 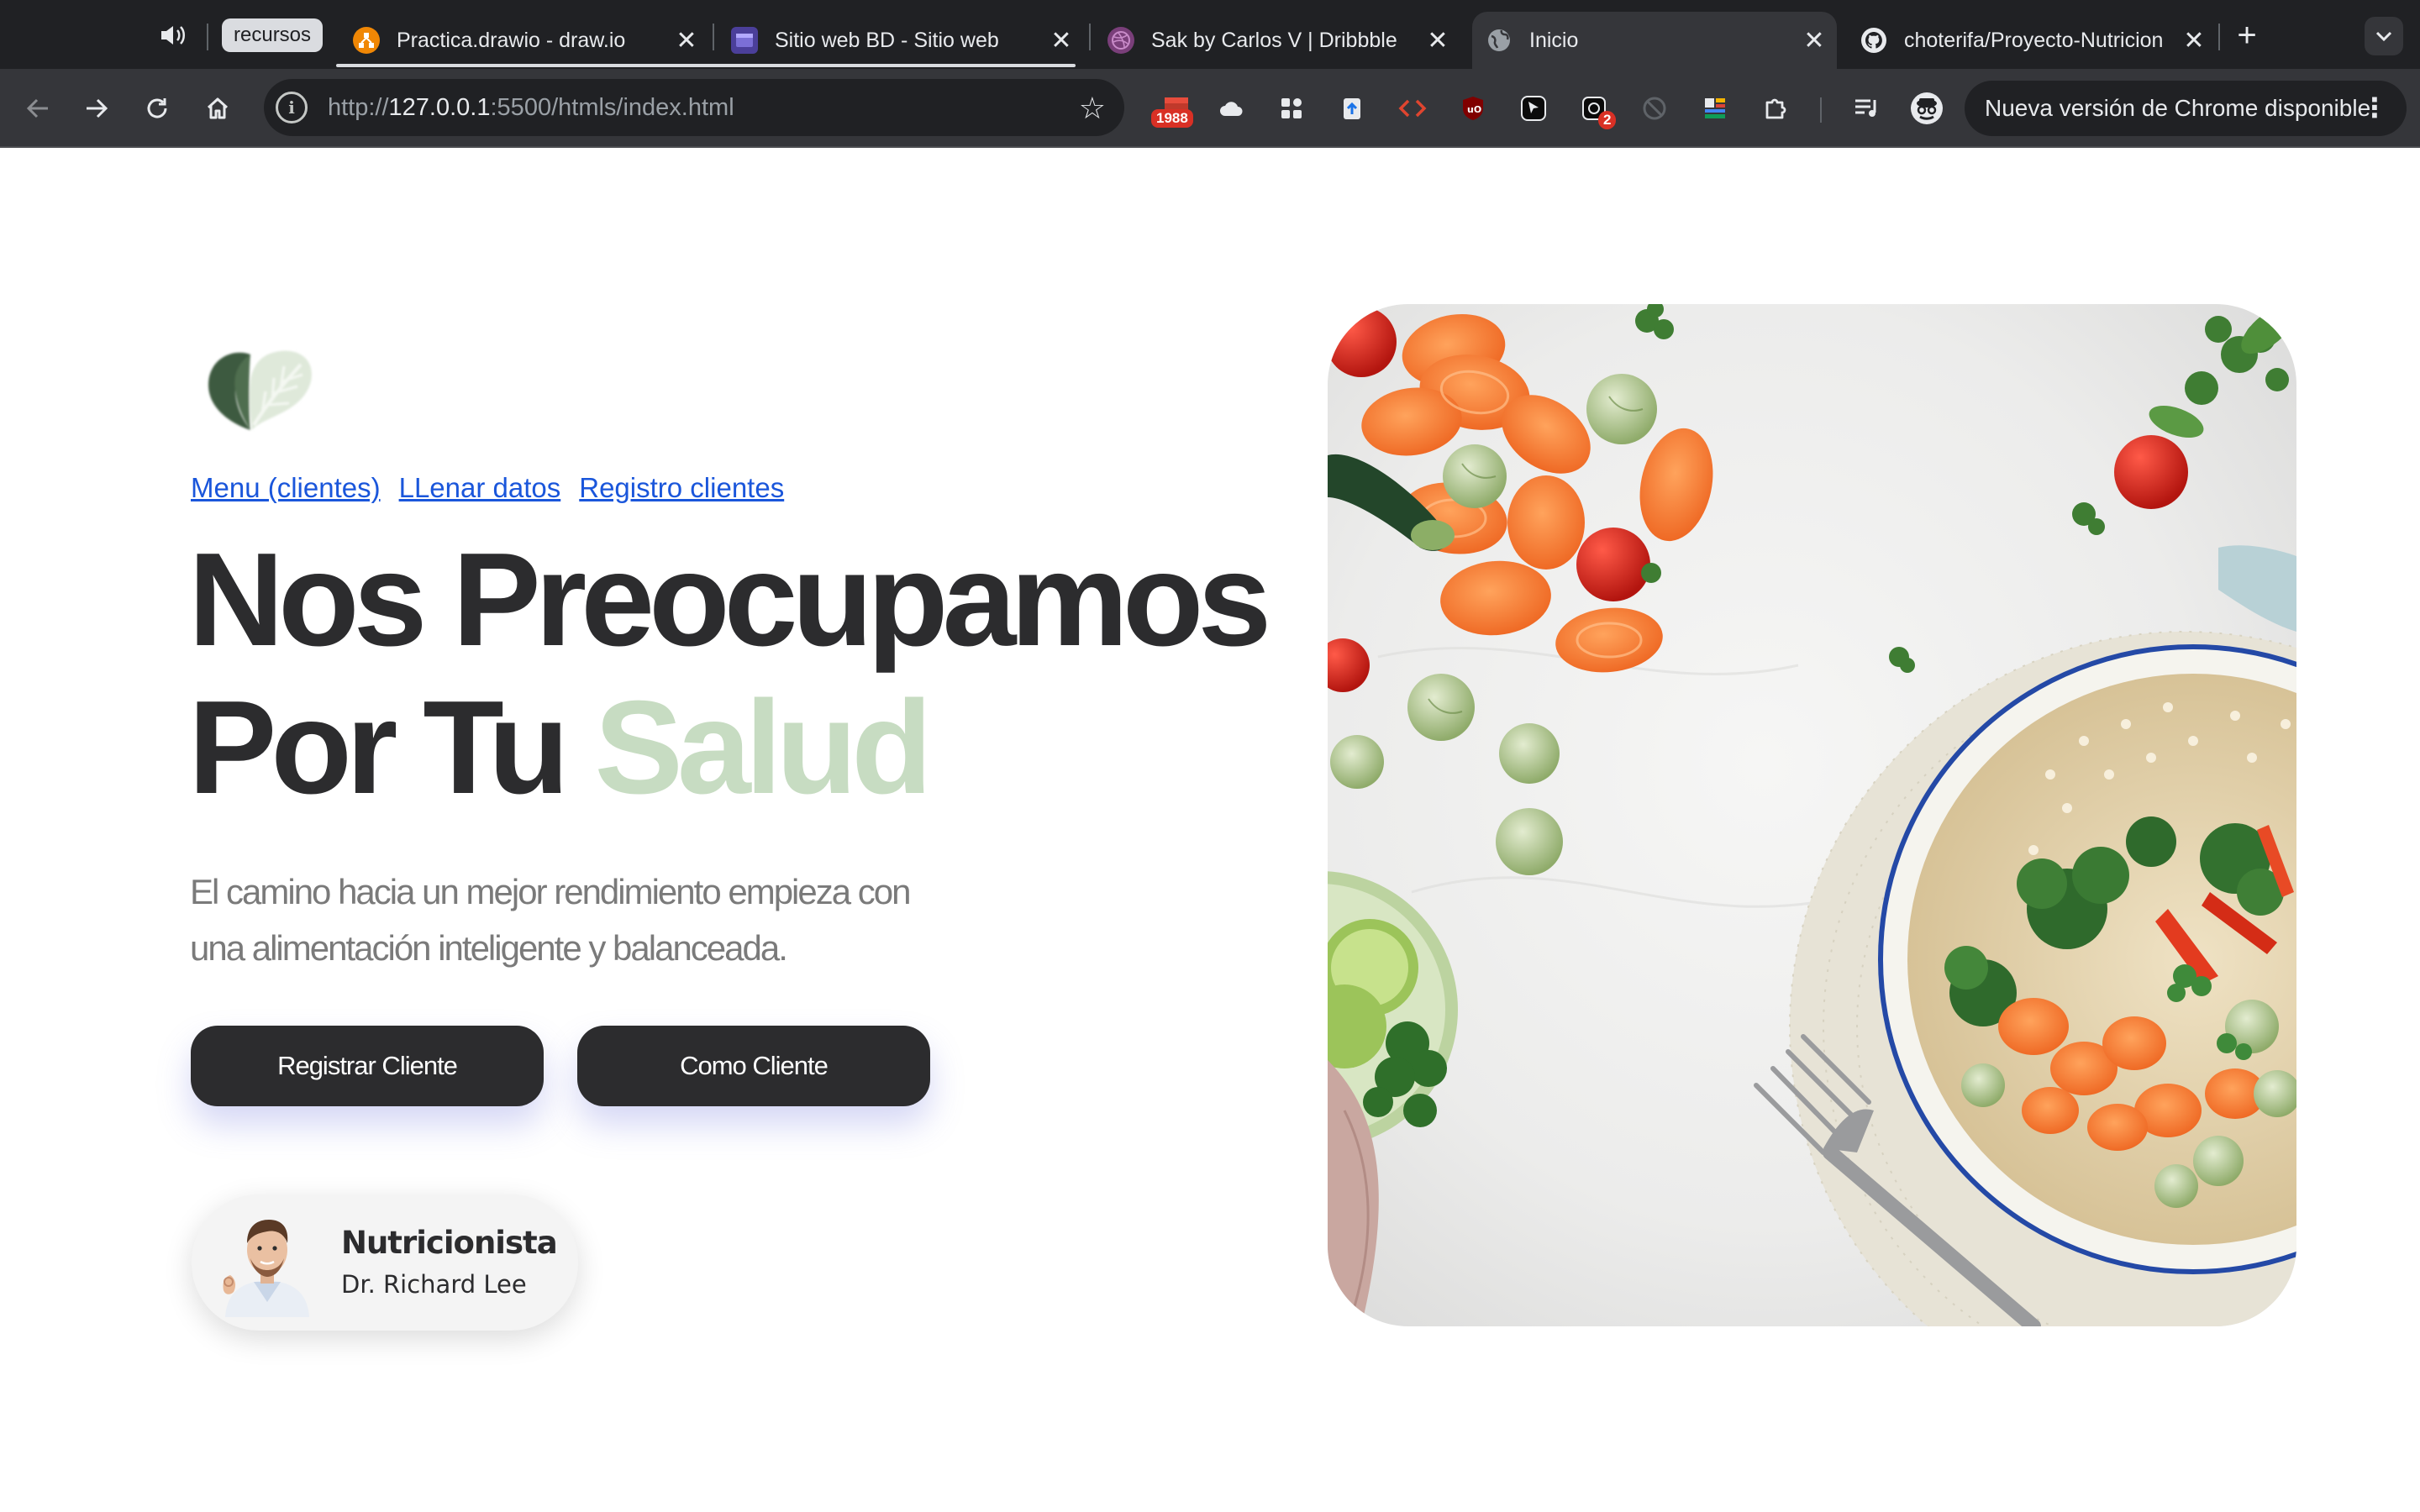 I want to click on cursor-extension-icon, so click(x=1533, y=108).